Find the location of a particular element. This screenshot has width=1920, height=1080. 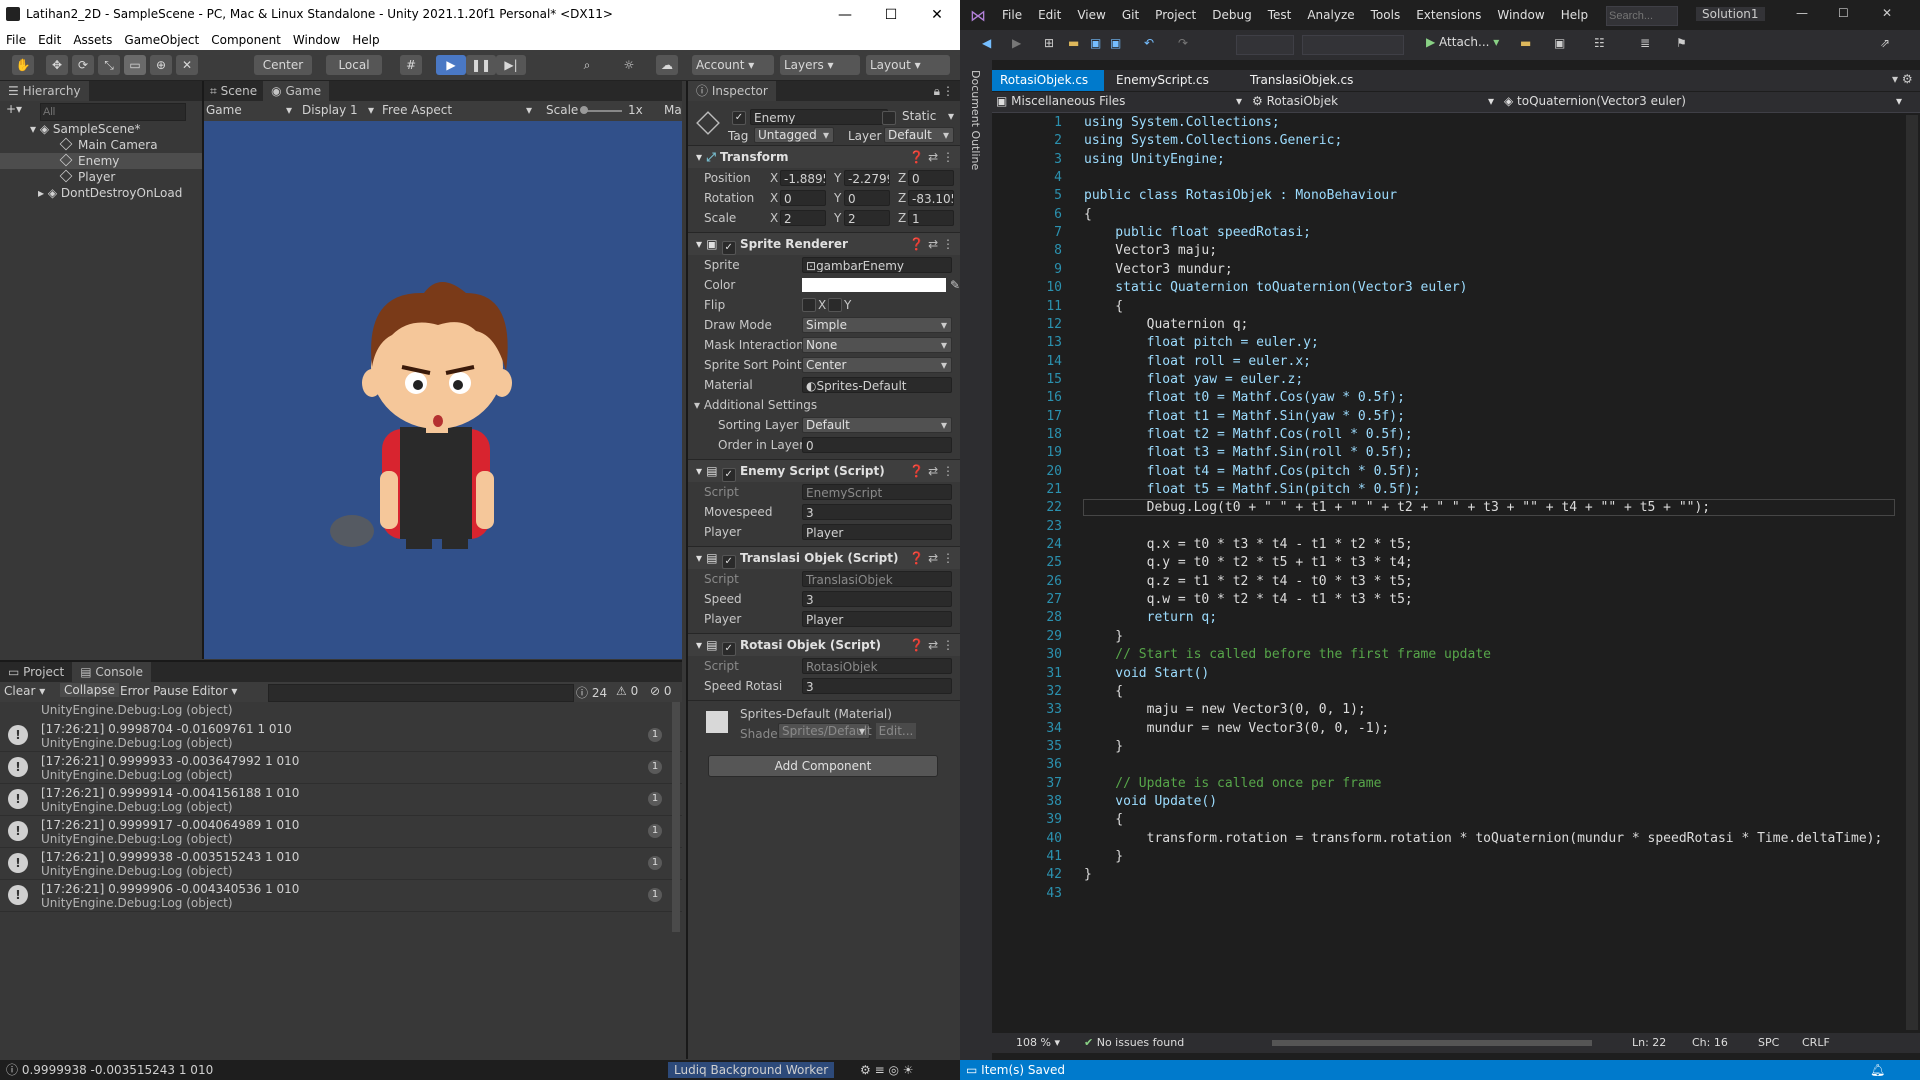

rotate-tool-icon: ⟳ is located at coordinates (83, 65).